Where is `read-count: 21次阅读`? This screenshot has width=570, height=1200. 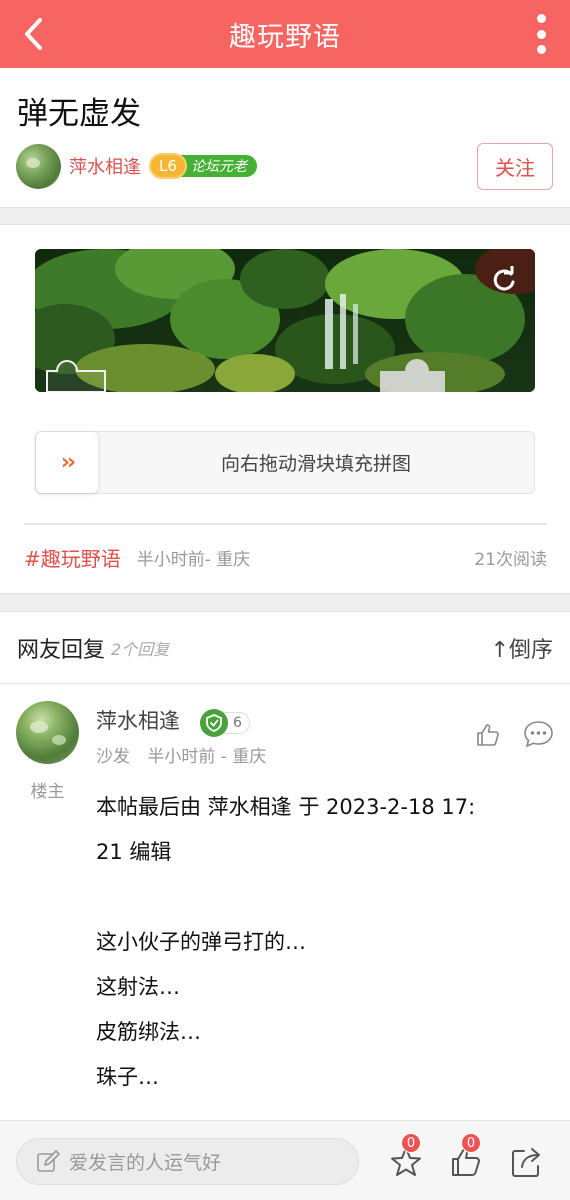
read-count: 21次阅读 is located at coordinates (510, 560).